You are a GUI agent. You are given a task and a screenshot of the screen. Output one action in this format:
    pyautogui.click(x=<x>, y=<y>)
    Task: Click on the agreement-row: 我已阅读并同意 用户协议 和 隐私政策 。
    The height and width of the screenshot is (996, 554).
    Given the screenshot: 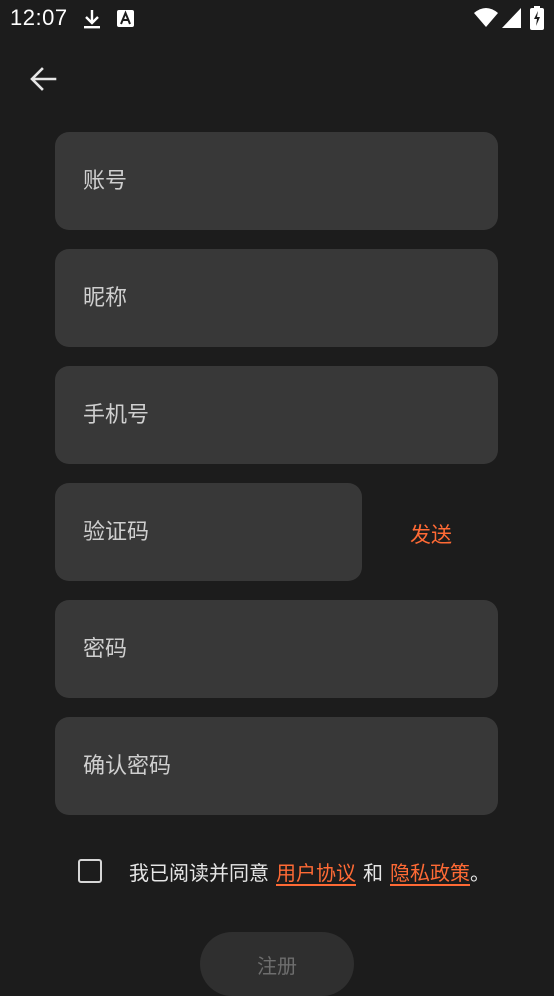 What is the action you would take?
    pyautogui.click(x=284, y=871)
    